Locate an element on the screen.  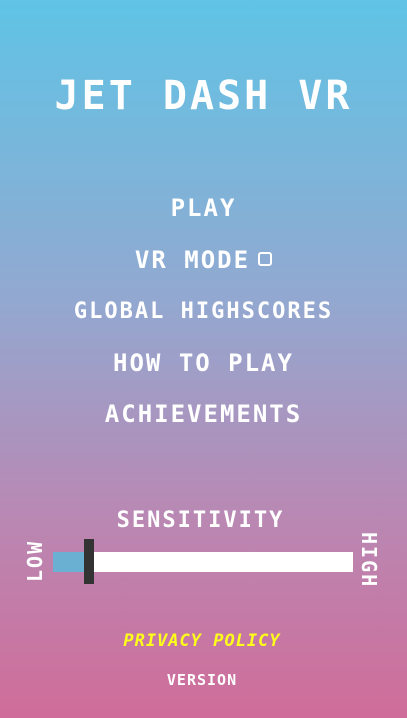
vr-mode-label: VR MODE is located at coordinates (192, 260).